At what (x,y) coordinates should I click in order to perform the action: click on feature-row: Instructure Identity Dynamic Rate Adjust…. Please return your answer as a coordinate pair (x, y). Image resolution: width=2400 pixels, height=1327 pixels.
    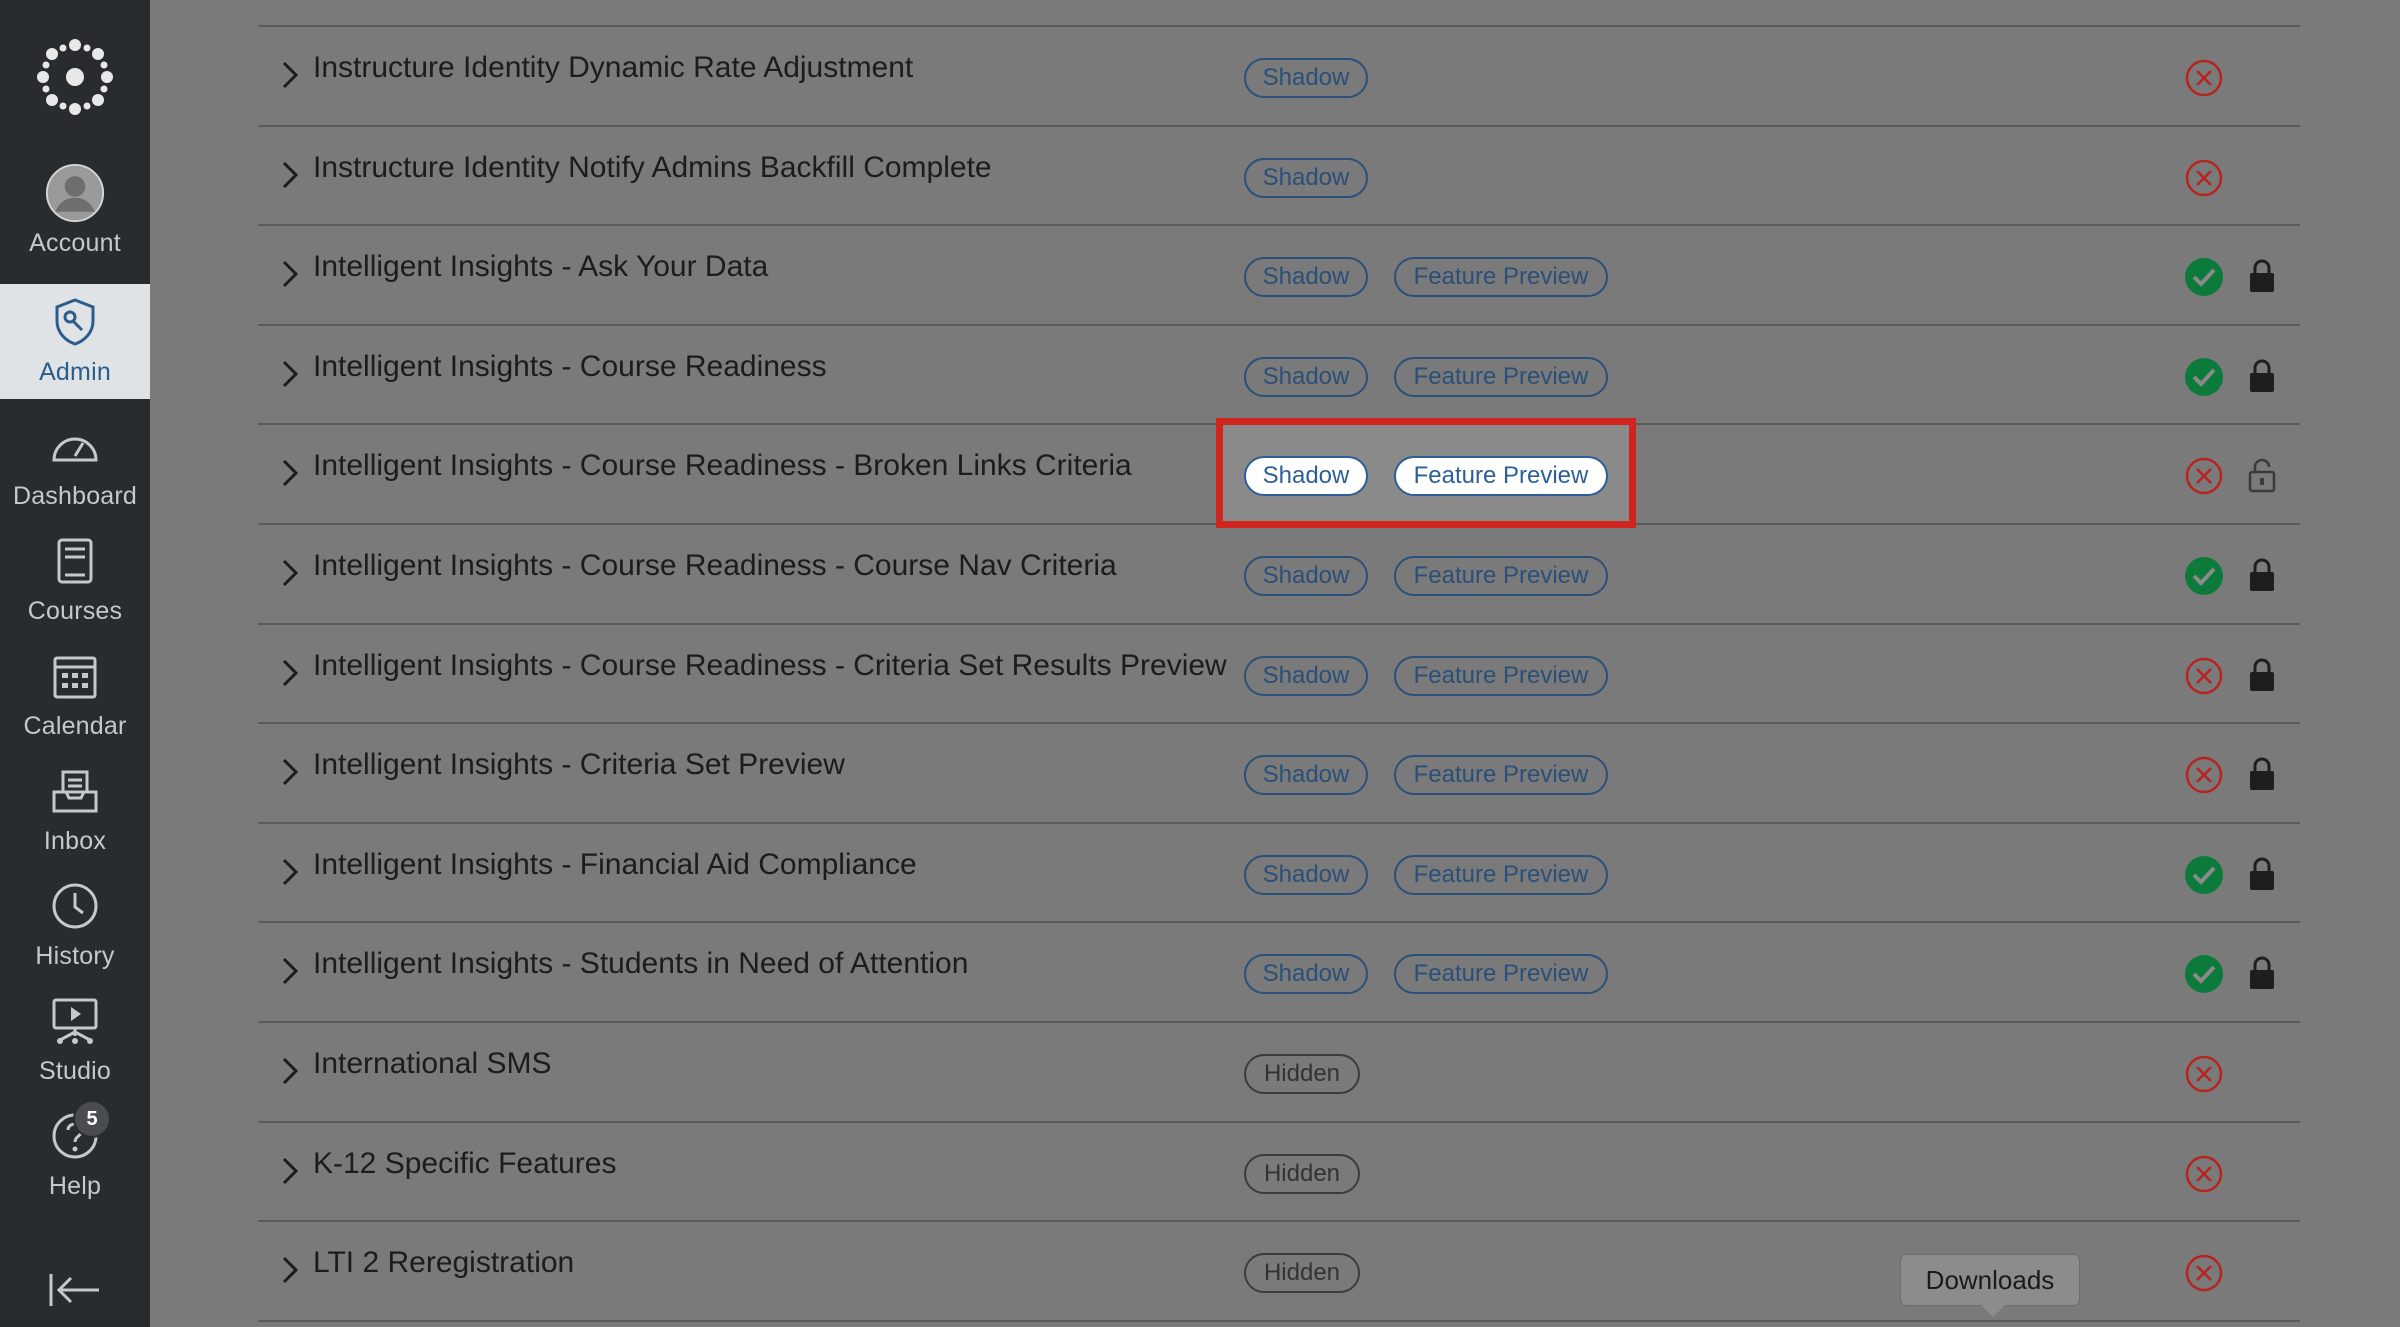
    Looking at the image, I should click on (1279, 75).